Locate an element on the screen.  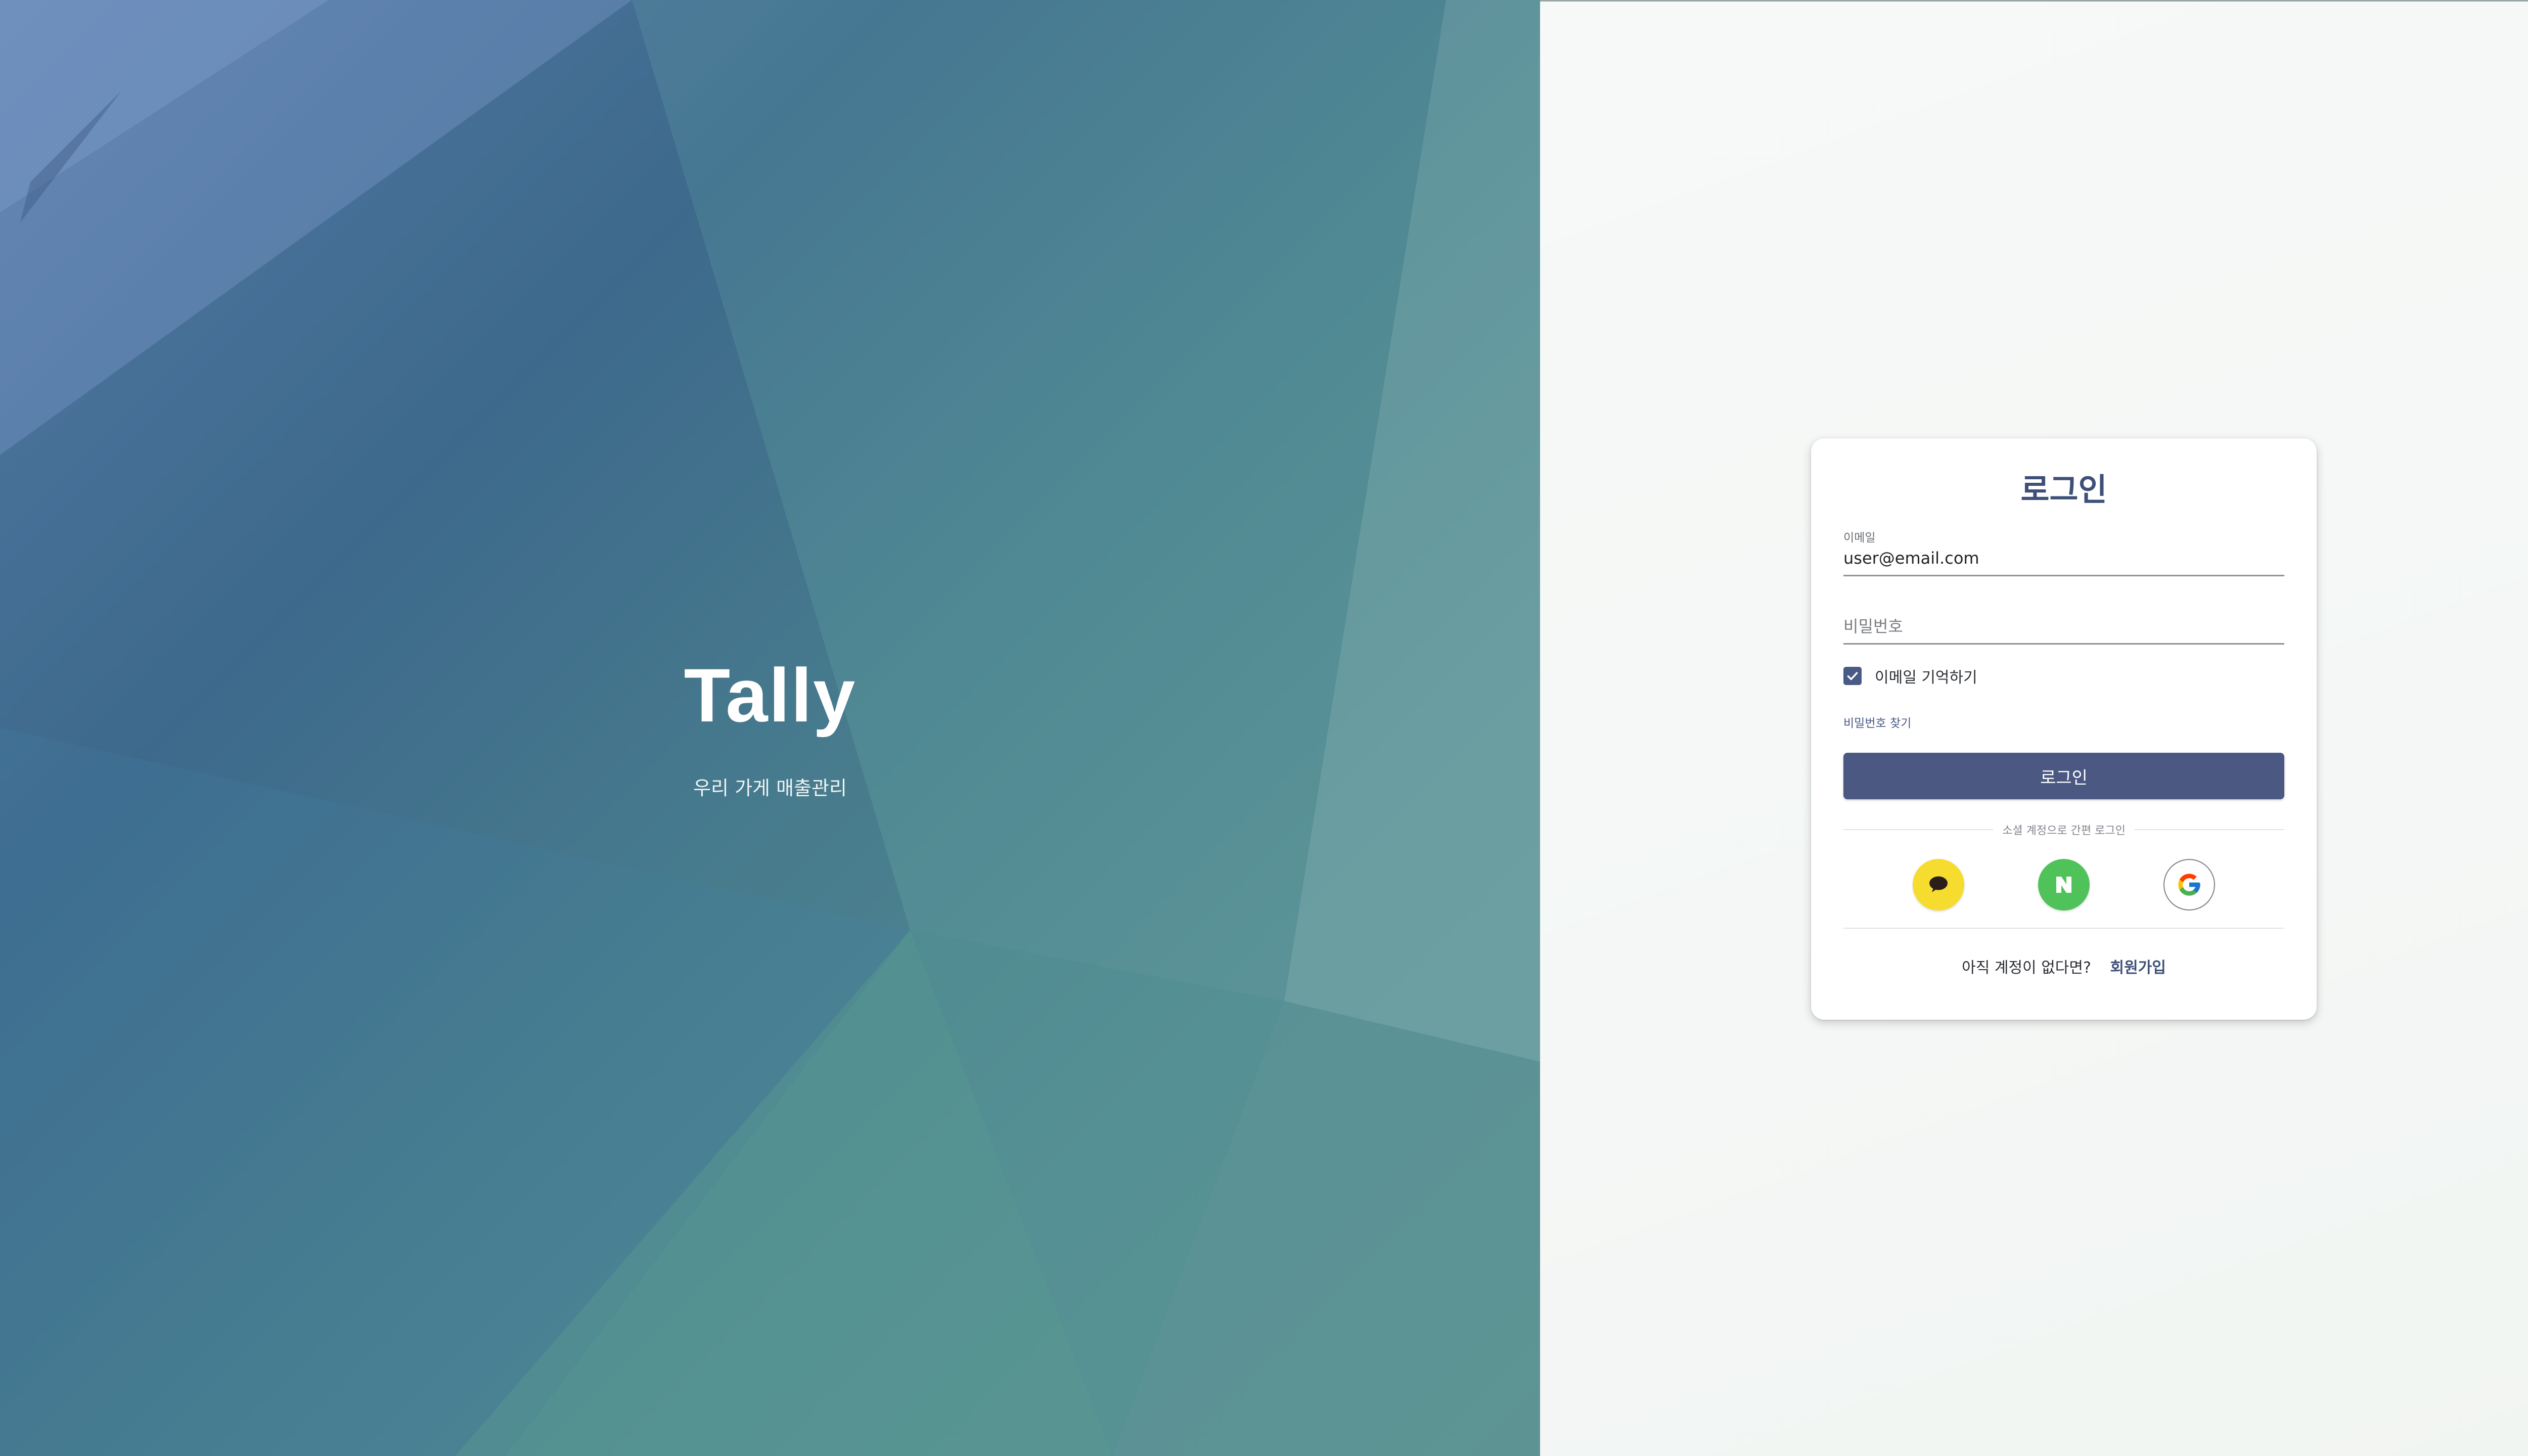
app-tagline: 우리 가게 매출관리 is located at coordinates (770, 788).